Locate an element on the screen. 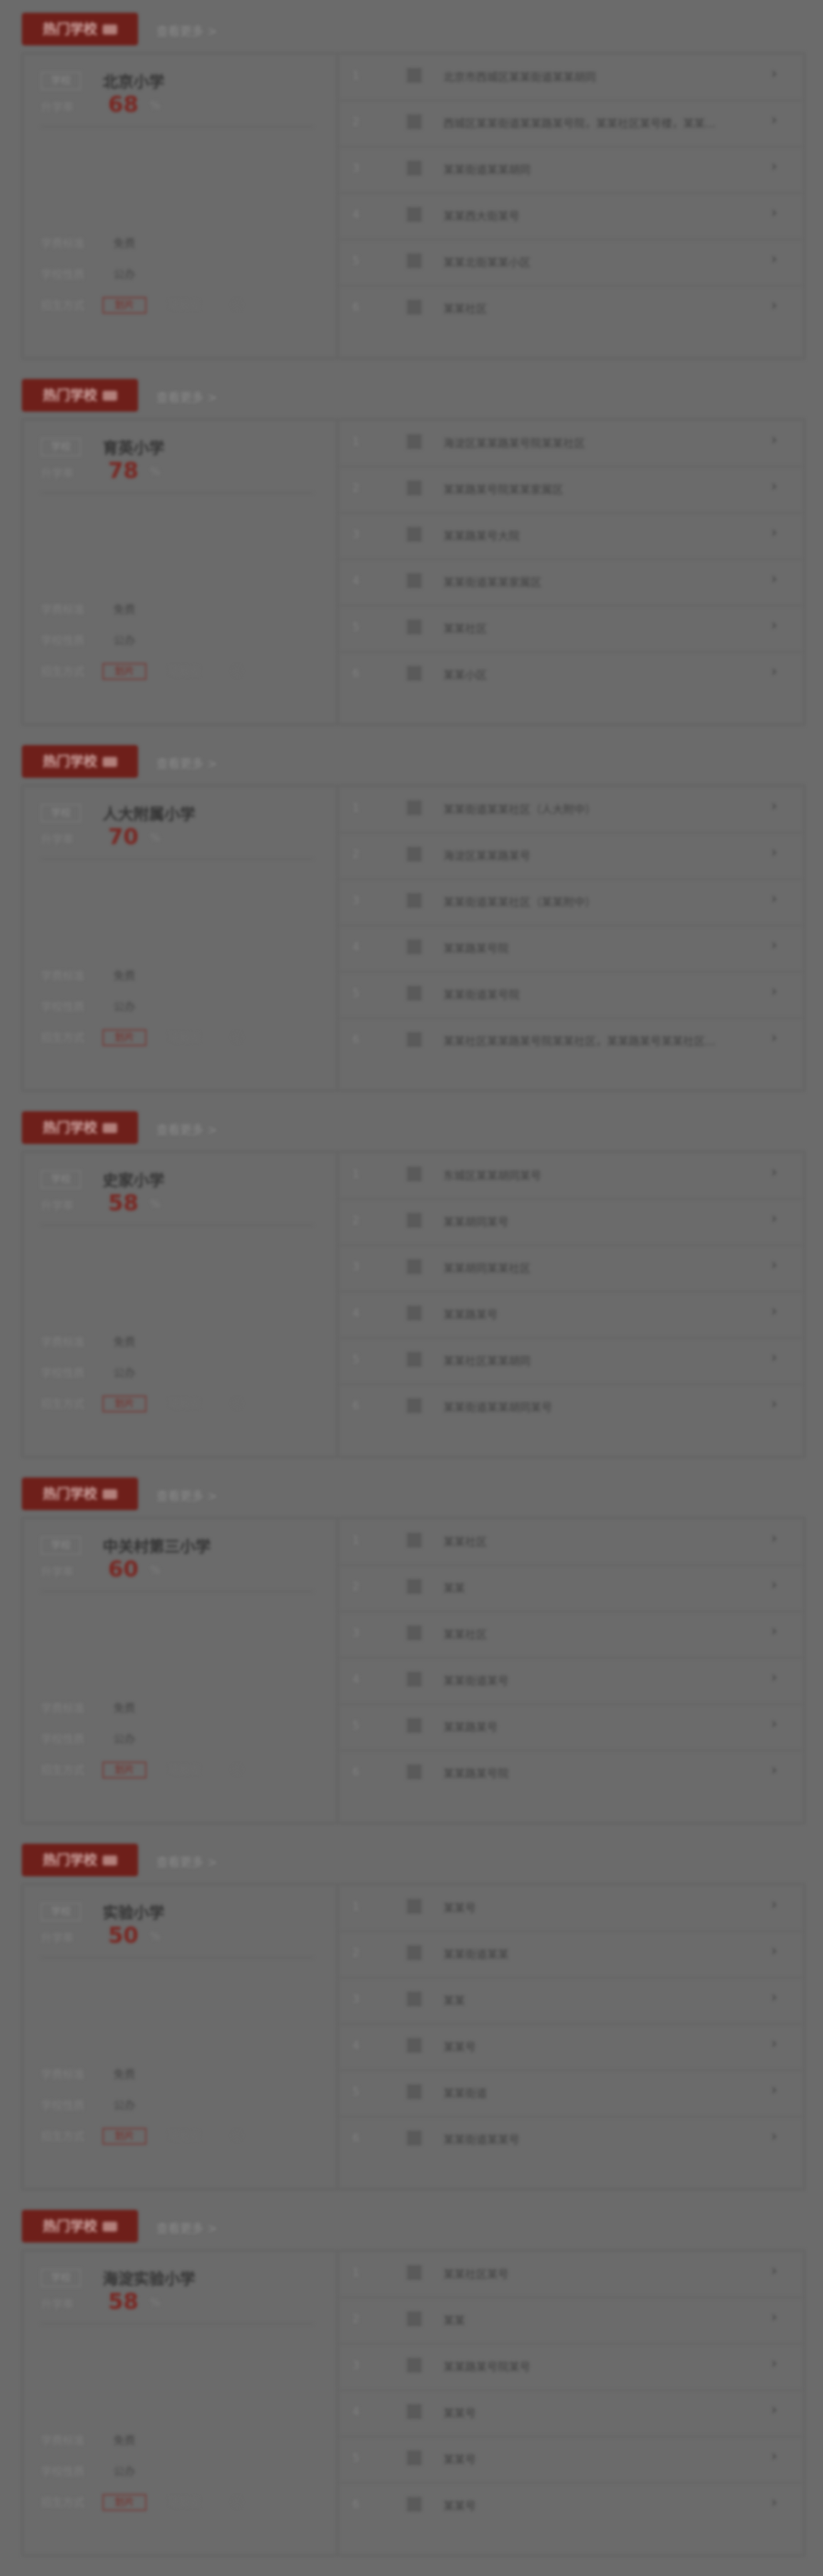 This screenshot has width=823, height=2576. school-name: 史家小学 is located at coordinates (133, 1179).